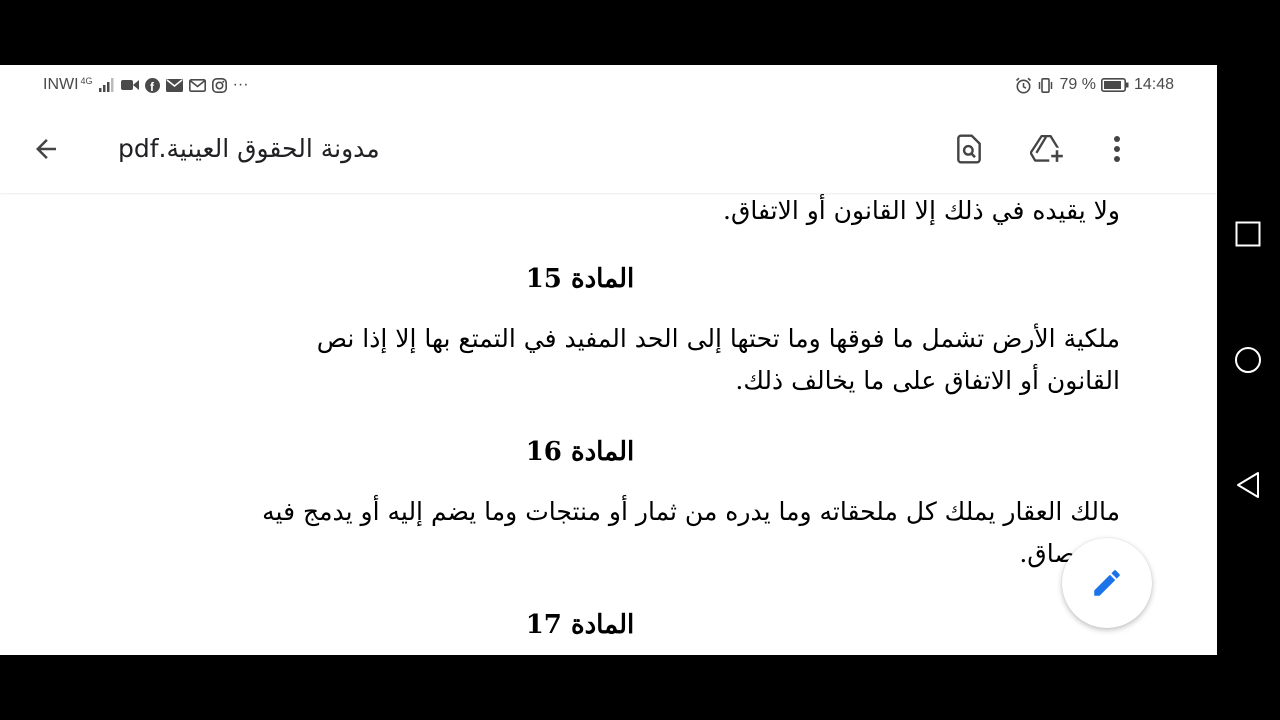 The height and width of the screenshot is (720, 1280). I want to click on facebook-icon: f, so click(152, 85).